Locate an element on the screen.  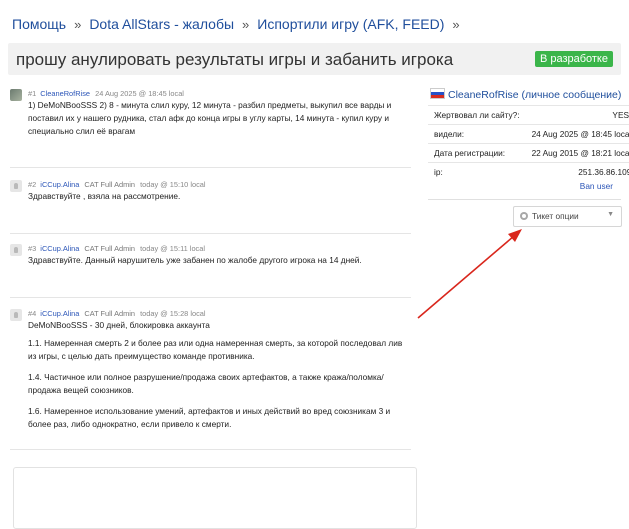
post-author-link: CleaneRofRise is located at coordinates (65, 93).